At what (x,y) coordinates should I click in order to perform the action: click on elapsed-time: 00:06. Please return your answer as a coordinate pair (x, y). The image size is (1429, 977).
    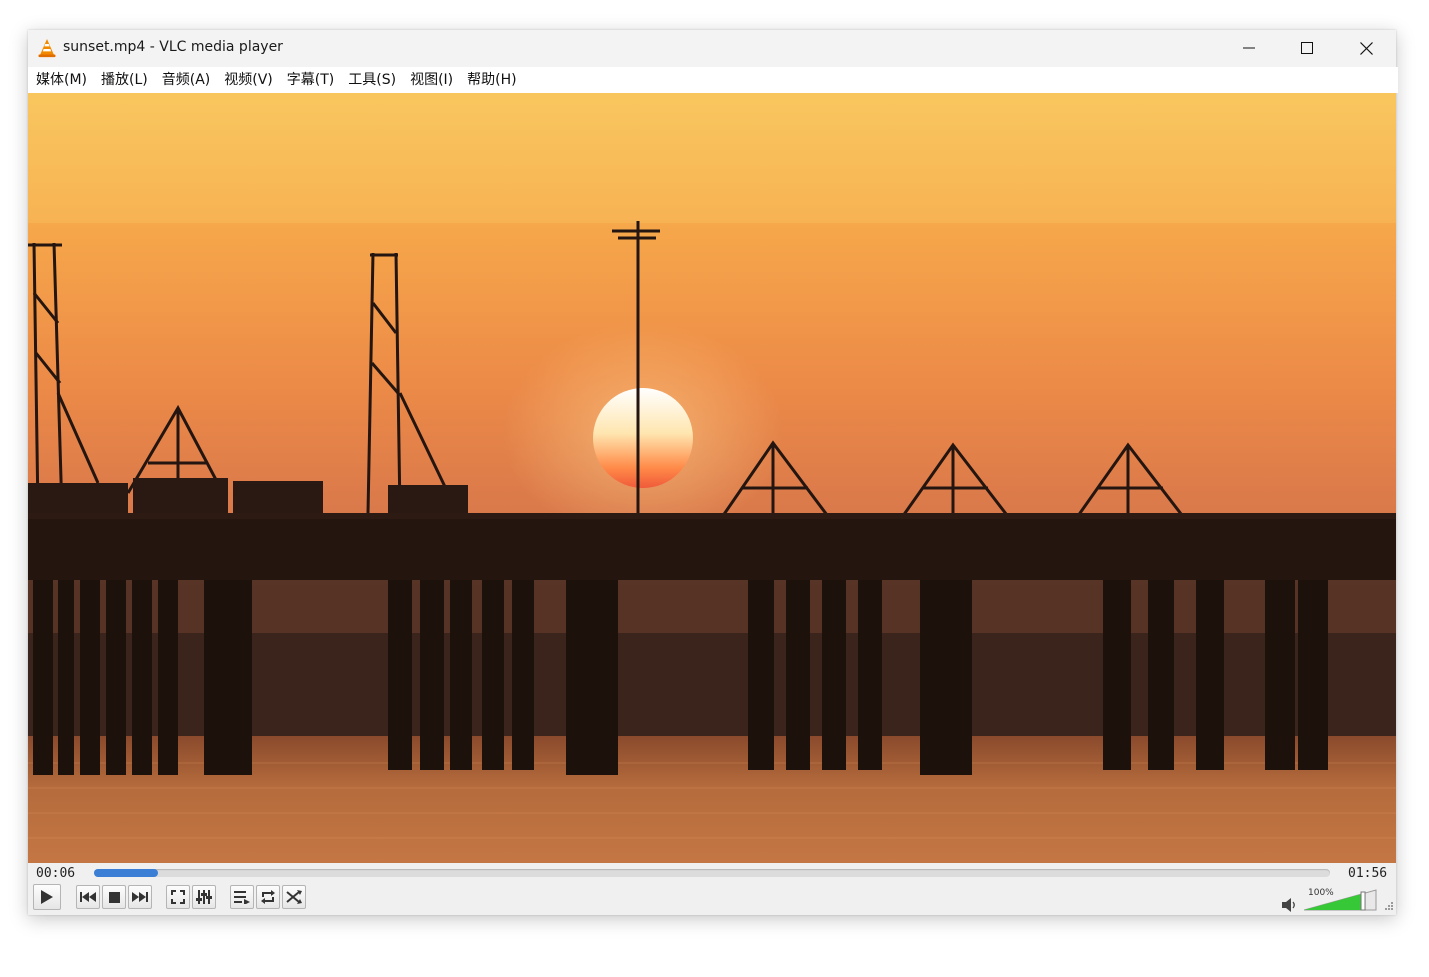
    Looking at the image, I should click on (55, 873).